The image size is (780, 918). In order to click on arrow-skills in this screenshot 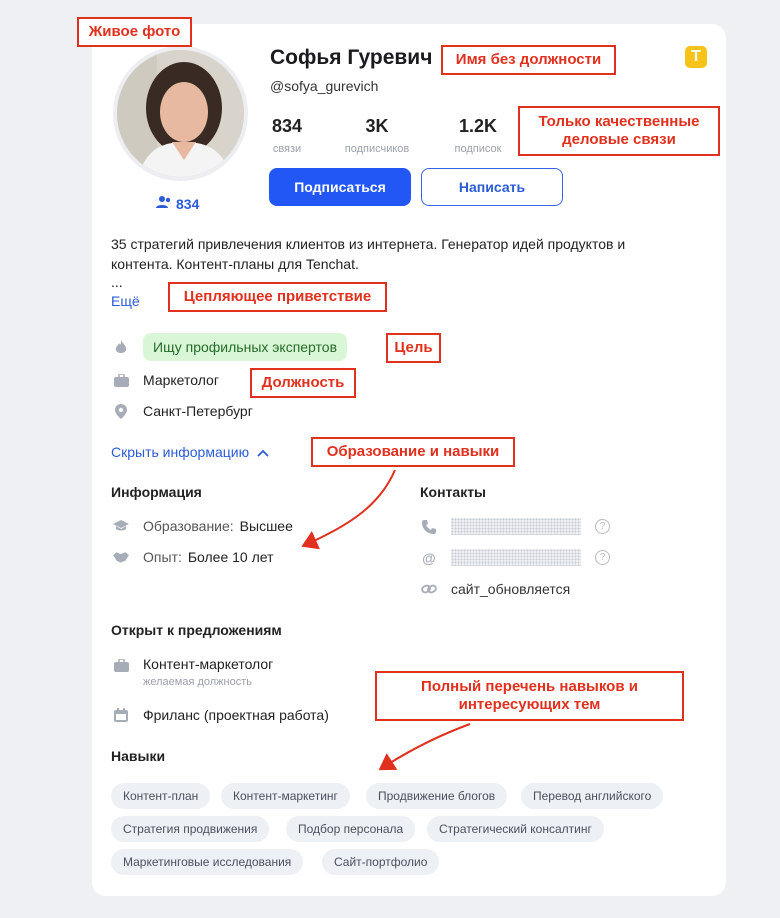, I will do `click(424, 747)`.